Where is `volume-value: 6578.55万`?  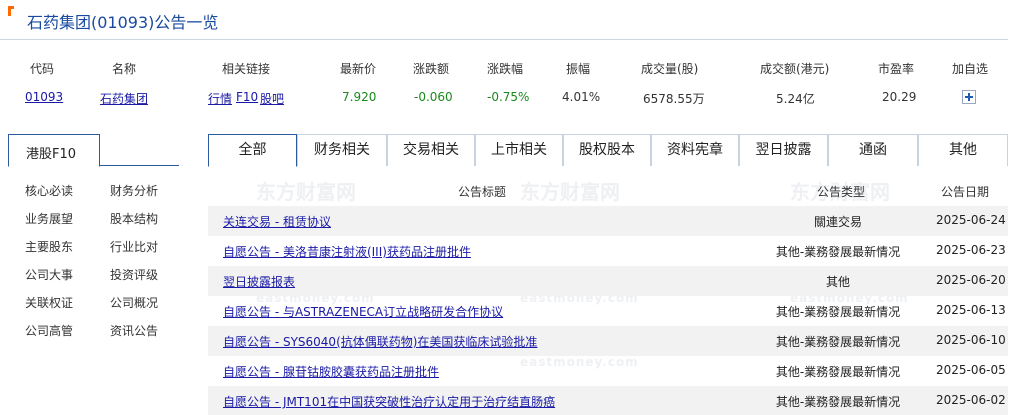 volume-value: 6578.55万 is located at coordinates (674, 99).